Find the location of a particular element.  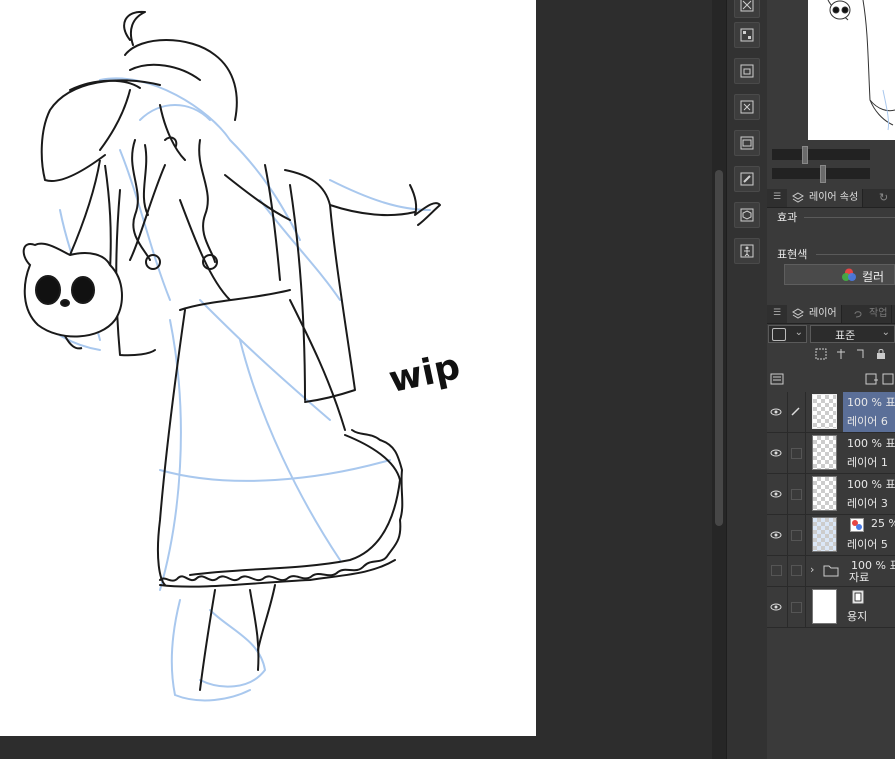

layer-name: 자료 is located at coordinates (859, 577).